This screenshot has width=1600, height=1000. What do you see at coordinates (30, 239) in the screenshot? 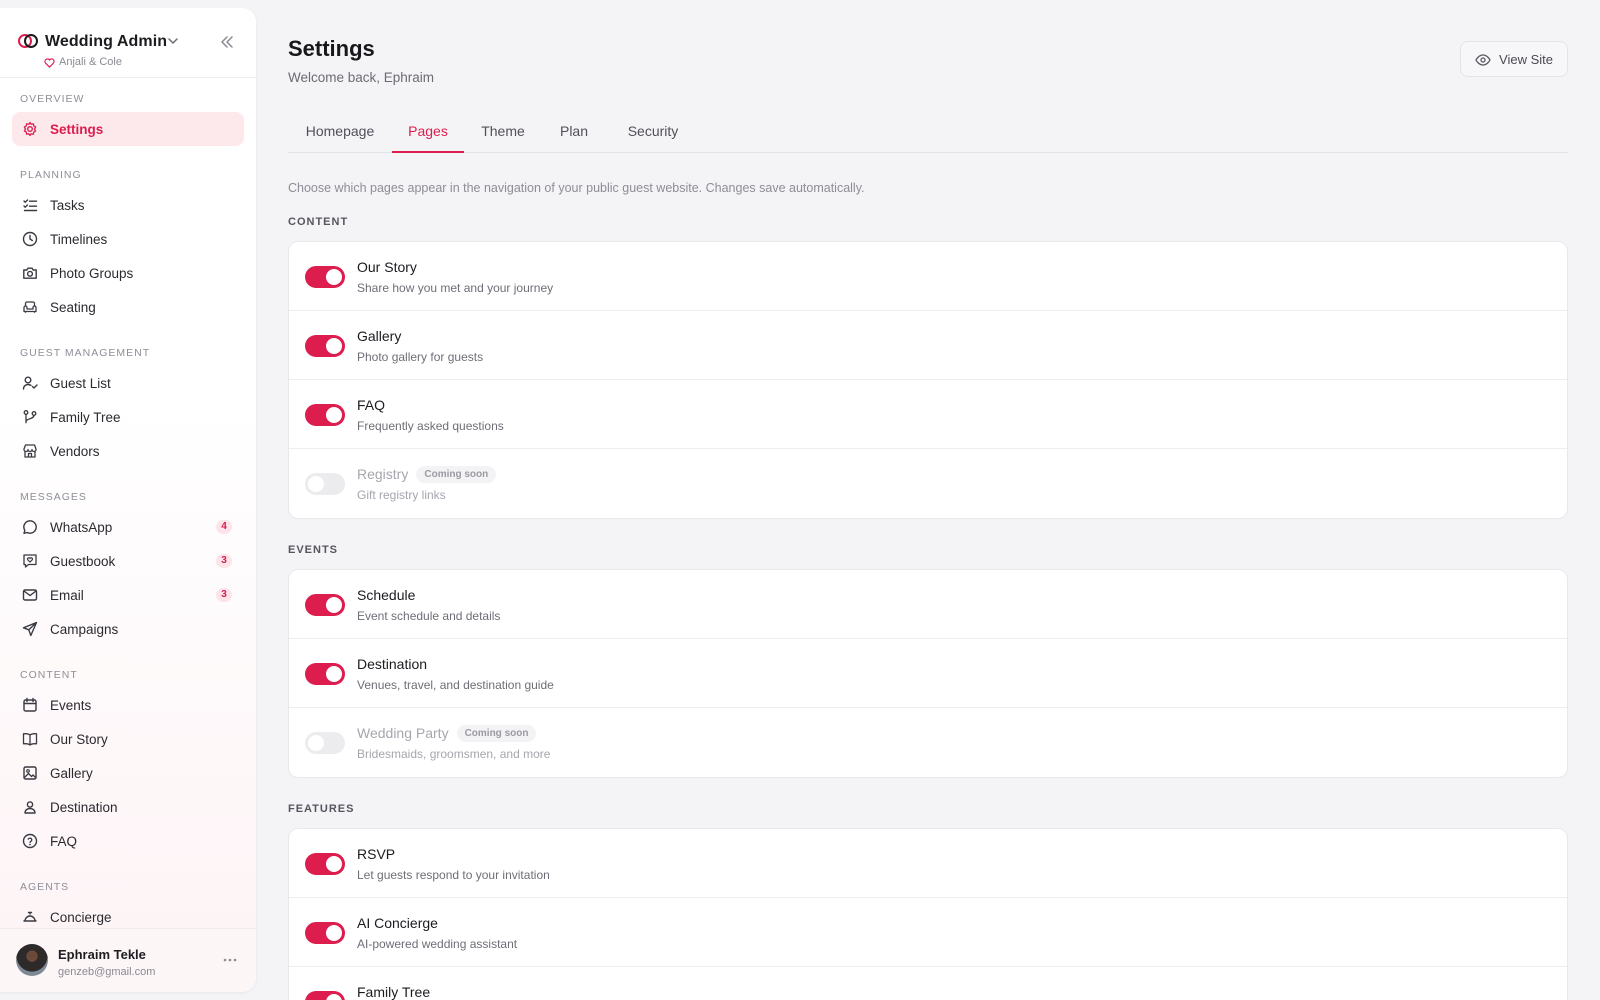
I see `clock-icon` at bounding box center [30, 239].